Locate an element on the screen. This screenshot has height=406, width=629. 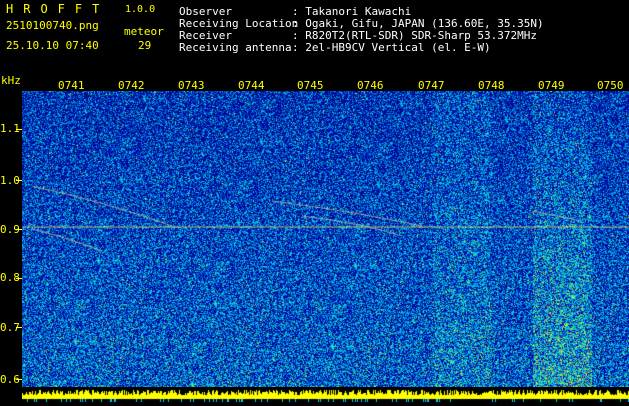
file-name: 2510100740.png is located at coordinates (52, 25).